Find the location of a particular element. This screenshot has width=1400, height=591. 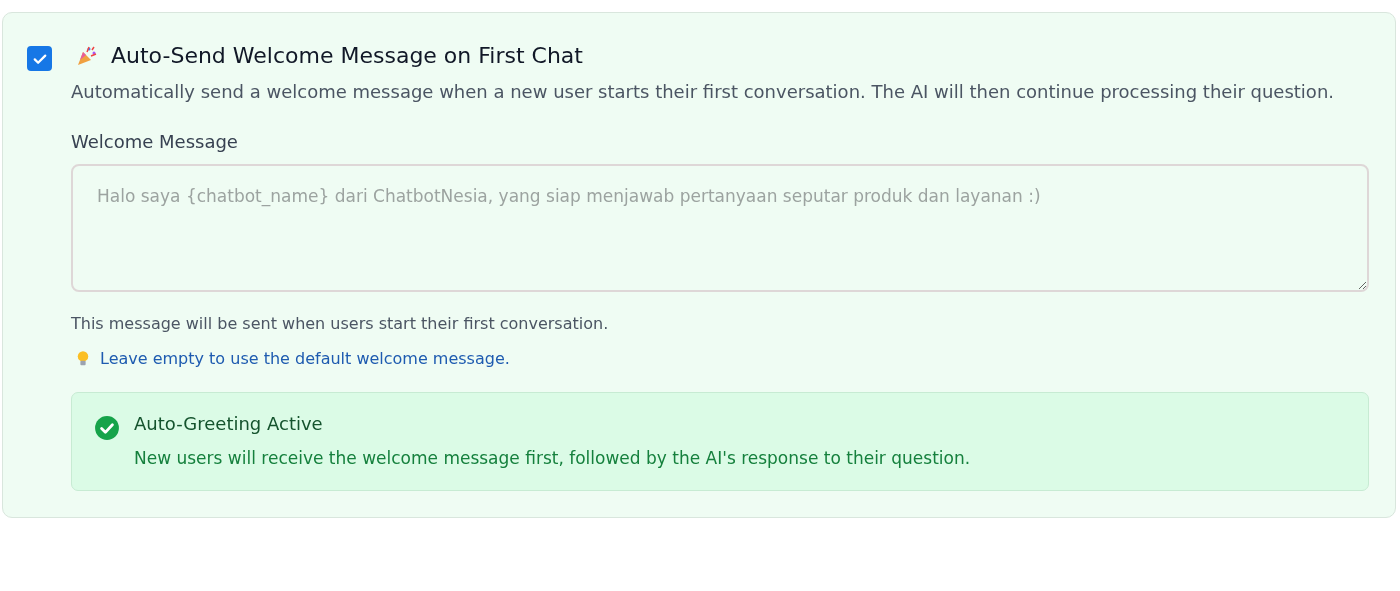

help-text: This message will be sent when users start their first conversation. is located at coordinates (340, 323).